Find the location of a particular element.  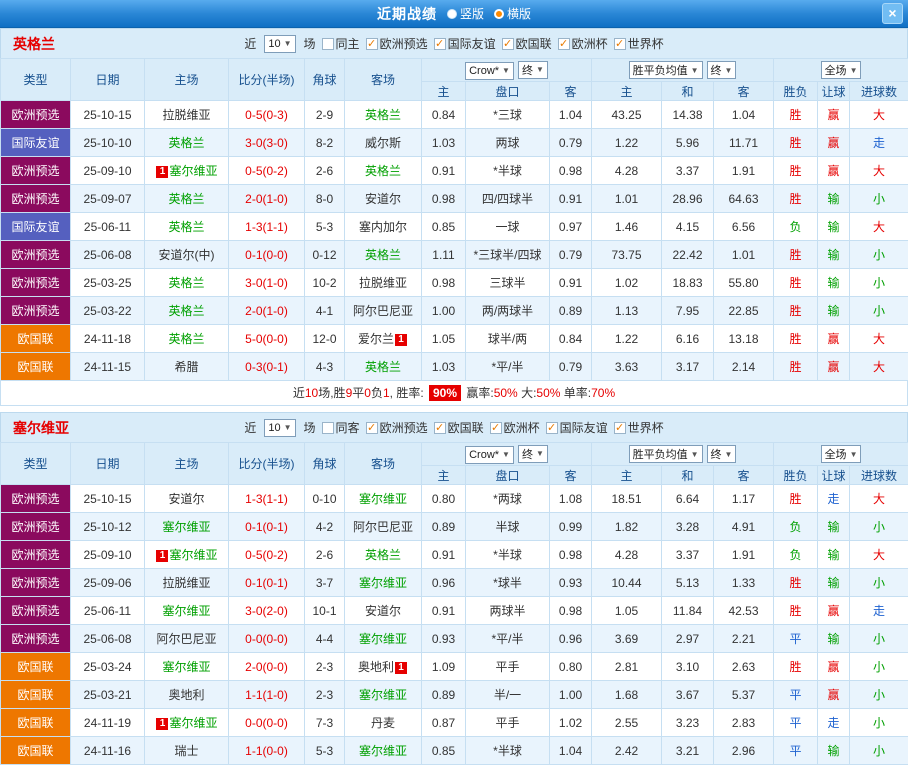

avg-away-odds: 2.83 is located at coordinates (744, 723).